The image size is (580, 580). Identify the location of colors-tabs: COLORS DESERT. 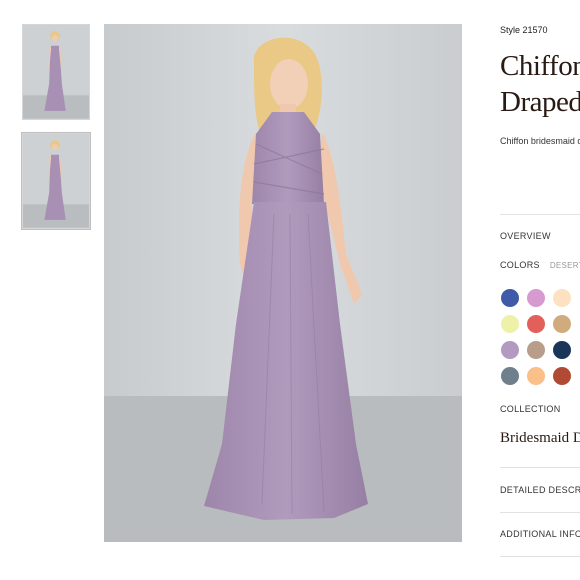
(540, 265).